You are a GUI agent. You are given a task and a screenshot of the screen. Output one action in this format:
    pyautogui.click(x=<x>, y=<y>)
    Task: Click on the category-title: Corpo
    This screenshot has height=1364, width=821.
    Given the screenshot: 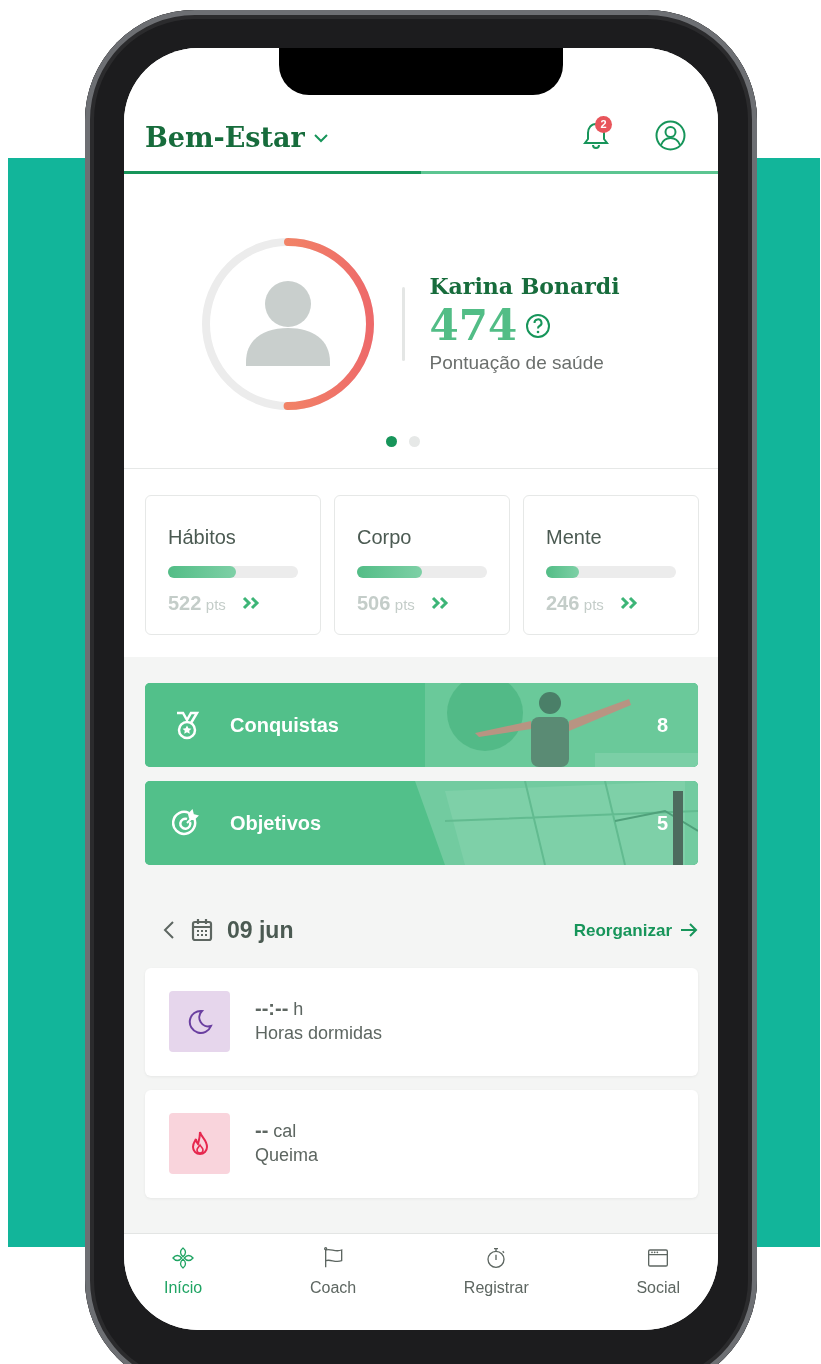 What is the action you would take?
    pyautogui.click(x=385, y=537)
    